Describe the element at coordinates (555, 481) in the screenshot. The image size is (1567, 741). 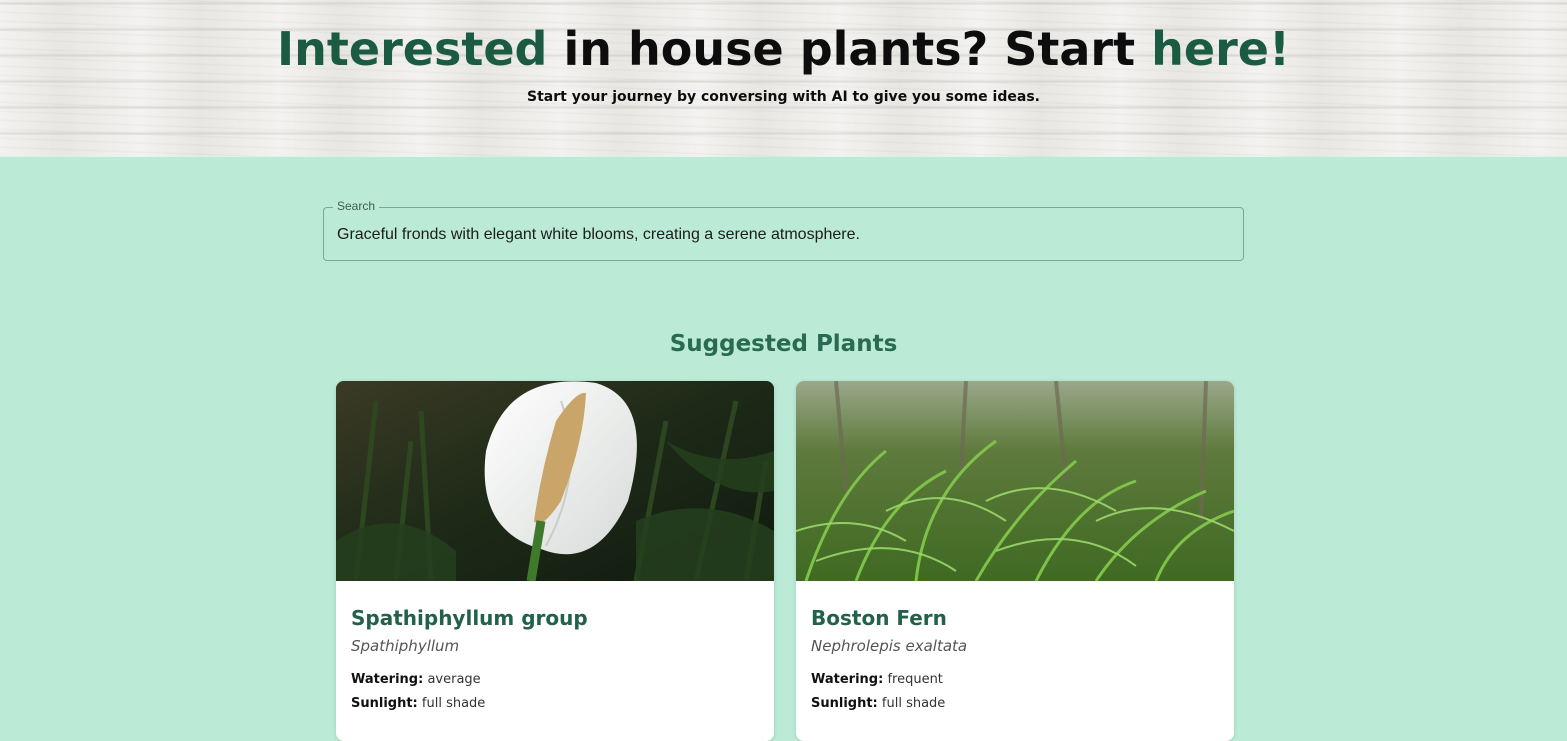
I see `peace-lily-photo` at that location.